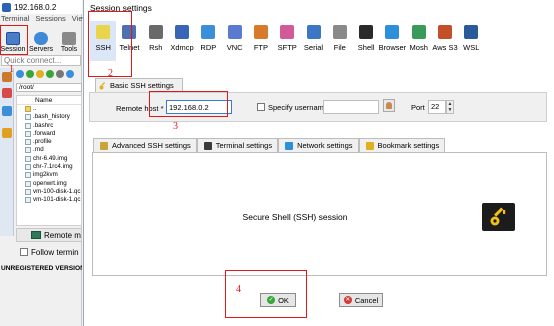 This screenshot has height=326, width=554. Describe the element at coordinates (298, 107) in the screenshot. I see `specify-username-label: Specify username` at that location.